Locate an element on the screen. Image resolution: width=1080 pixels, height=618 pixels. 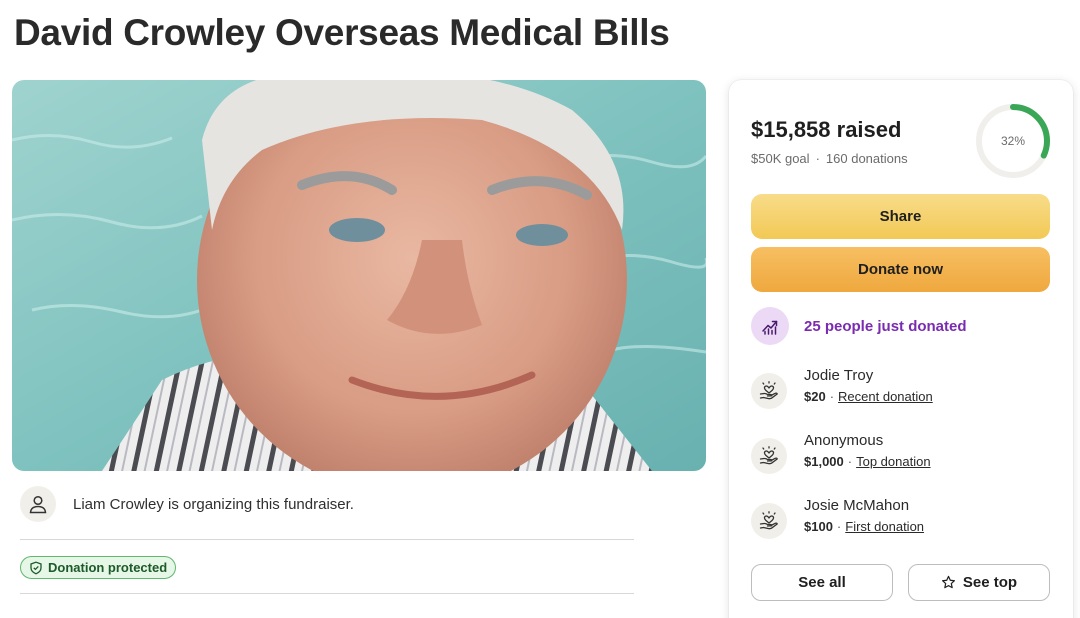
donor-item: Jodie Troy $20 · Recent donation is located at coordinates (842, 389).